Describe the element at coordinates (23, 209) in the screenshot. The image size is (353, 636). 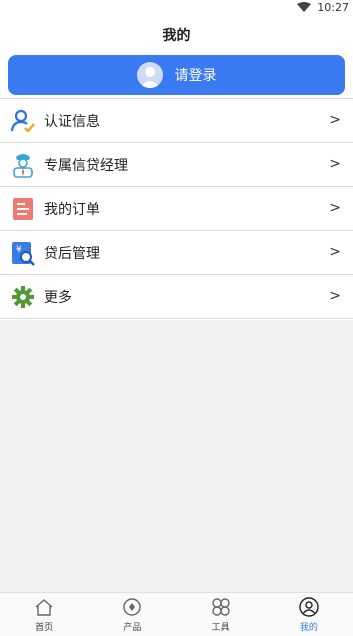
I see `order-icon` at that location.